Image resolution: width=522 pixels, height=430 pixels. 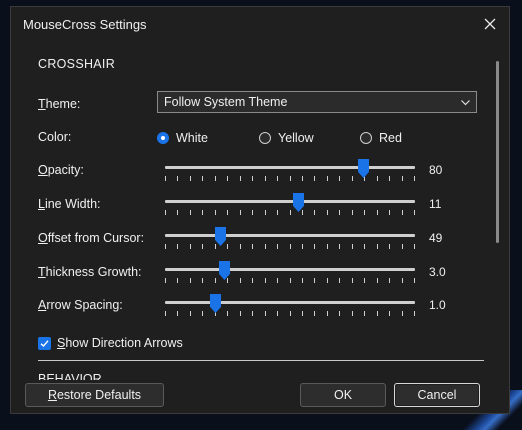 I want to click on close-icon, so click(x=490, y=24).